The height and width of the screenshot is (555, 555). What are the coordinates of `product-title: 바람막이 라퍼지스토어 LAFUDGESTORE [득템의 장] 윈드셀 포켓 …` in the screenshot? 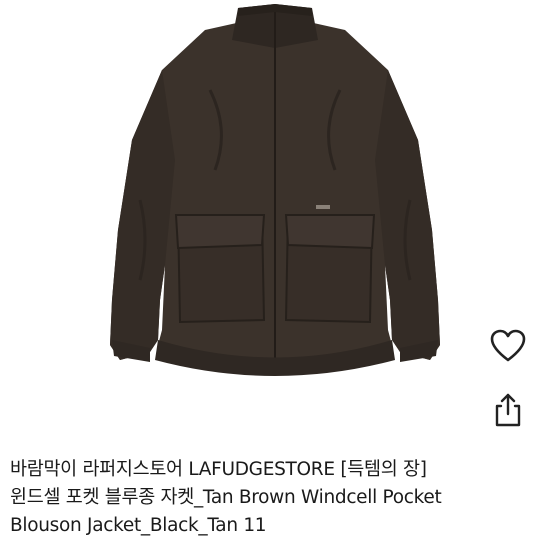 It's located at (279, 498).